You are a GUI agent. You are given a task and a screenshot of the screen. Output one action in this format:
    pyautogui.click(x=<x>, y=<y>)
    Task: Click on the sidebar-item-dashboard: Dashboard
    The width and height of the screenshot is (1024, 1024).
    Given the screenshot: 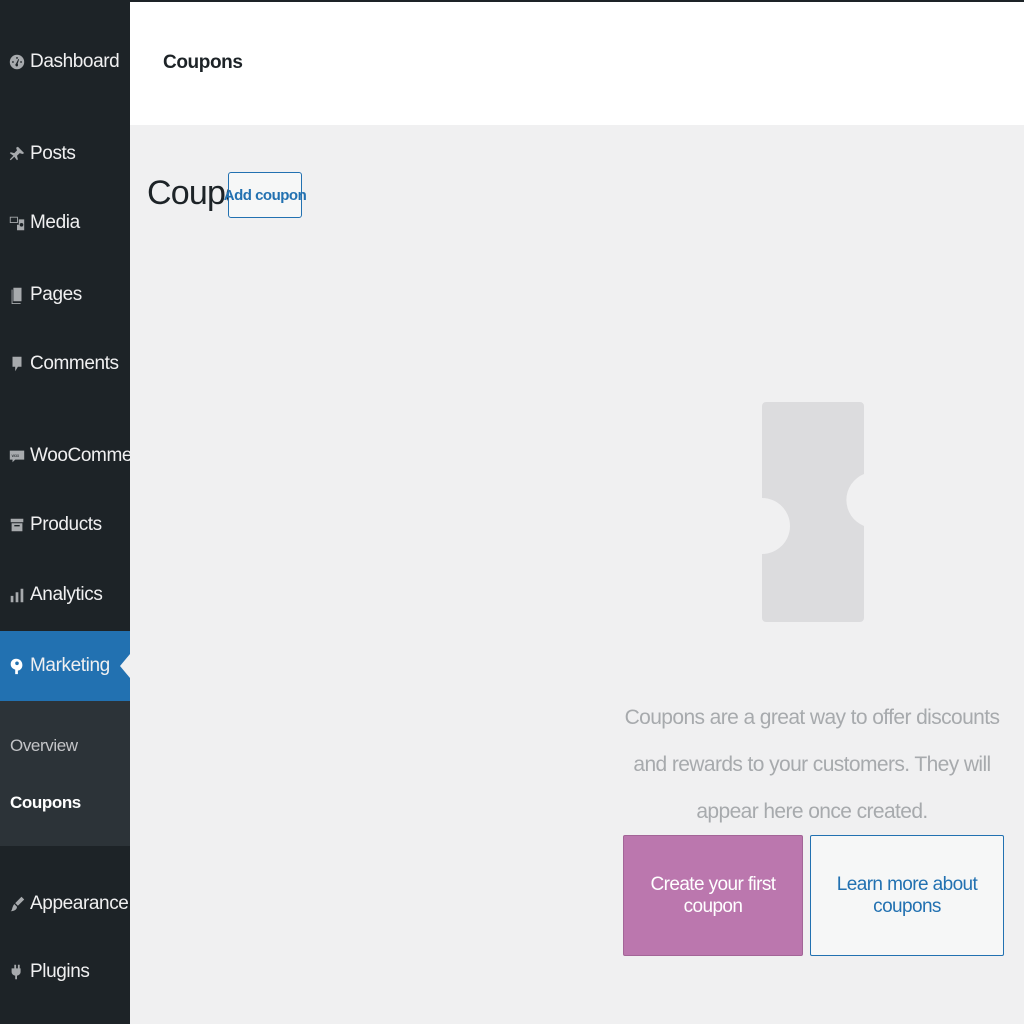 What is the action you would take?
    pyautogui.click(x=65, y=62)
    